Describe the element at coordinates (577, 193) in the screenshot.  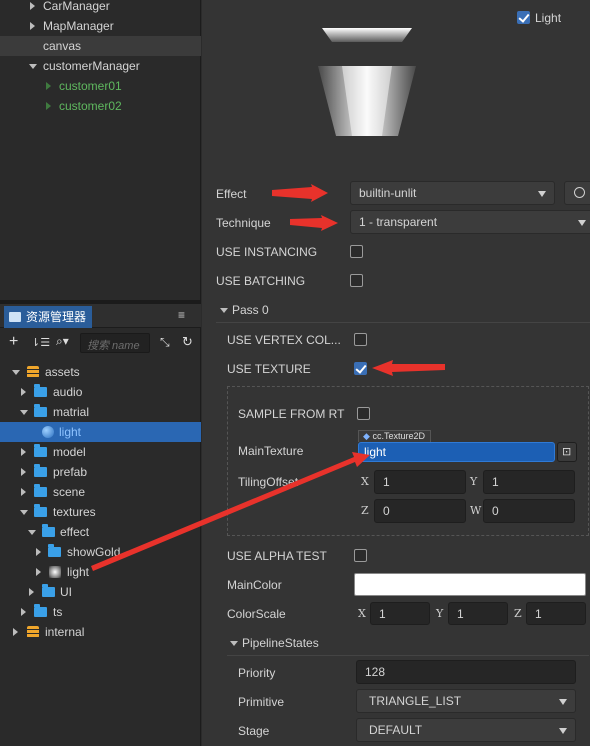
I see `locate-button` at that location.